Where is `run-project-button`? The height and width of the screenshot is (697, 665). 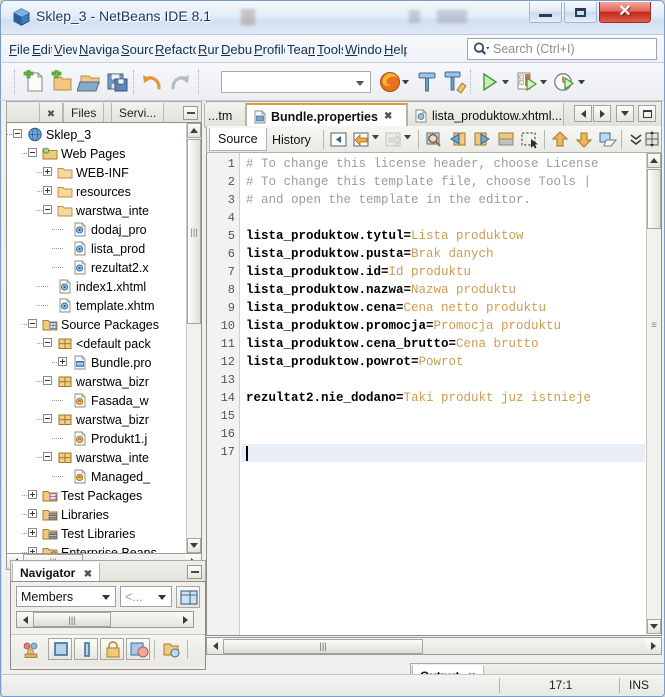 run-project-button is located at coordinates (489, 82).